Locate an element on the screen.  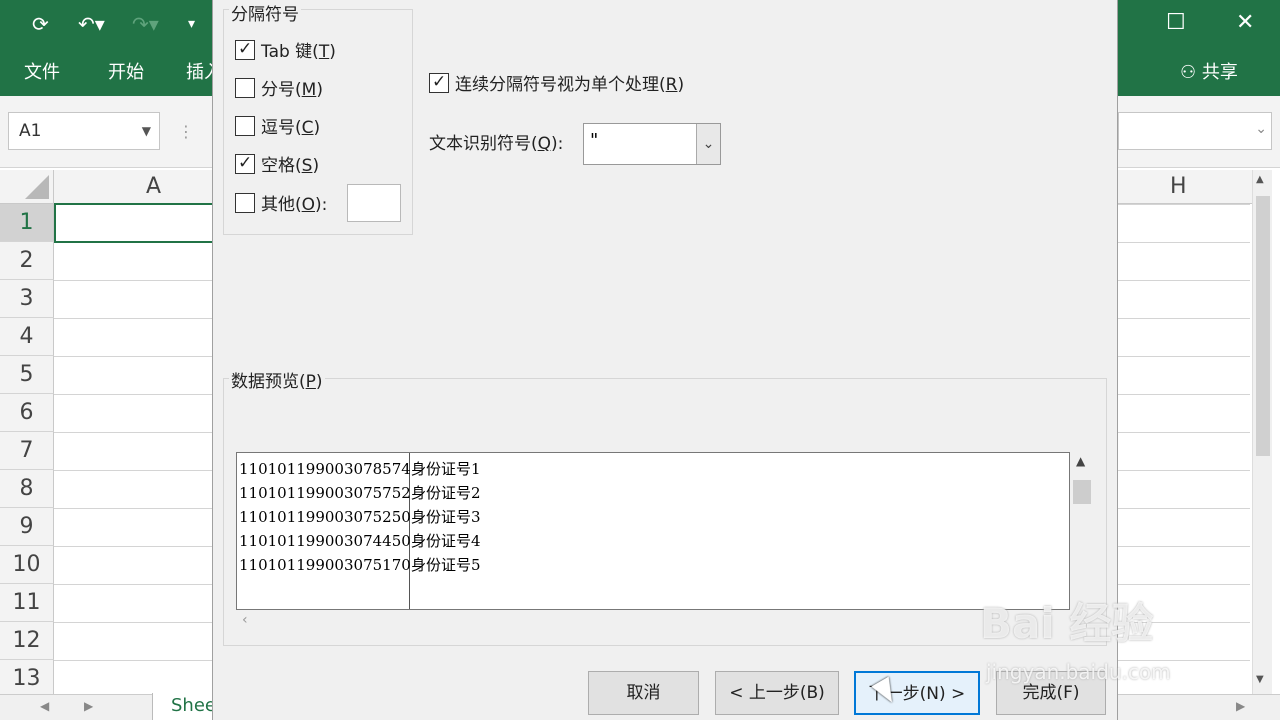
column-header-a: A is located at coordinates (153, 186).